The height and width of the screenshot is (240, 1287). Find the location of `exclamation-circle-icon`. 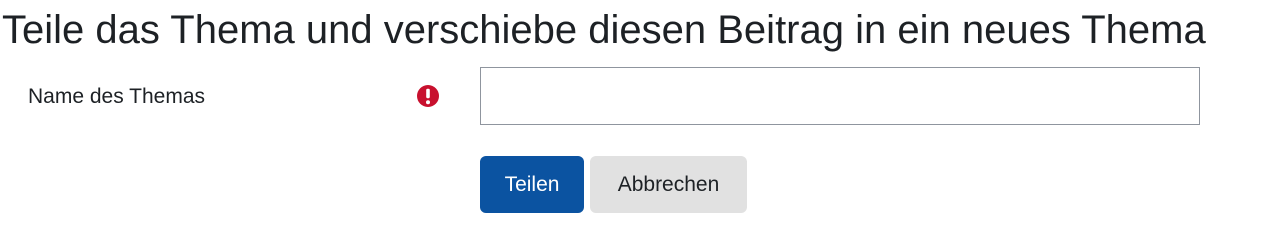

exclamation-circle-icon is located at coordinates (428, 96).